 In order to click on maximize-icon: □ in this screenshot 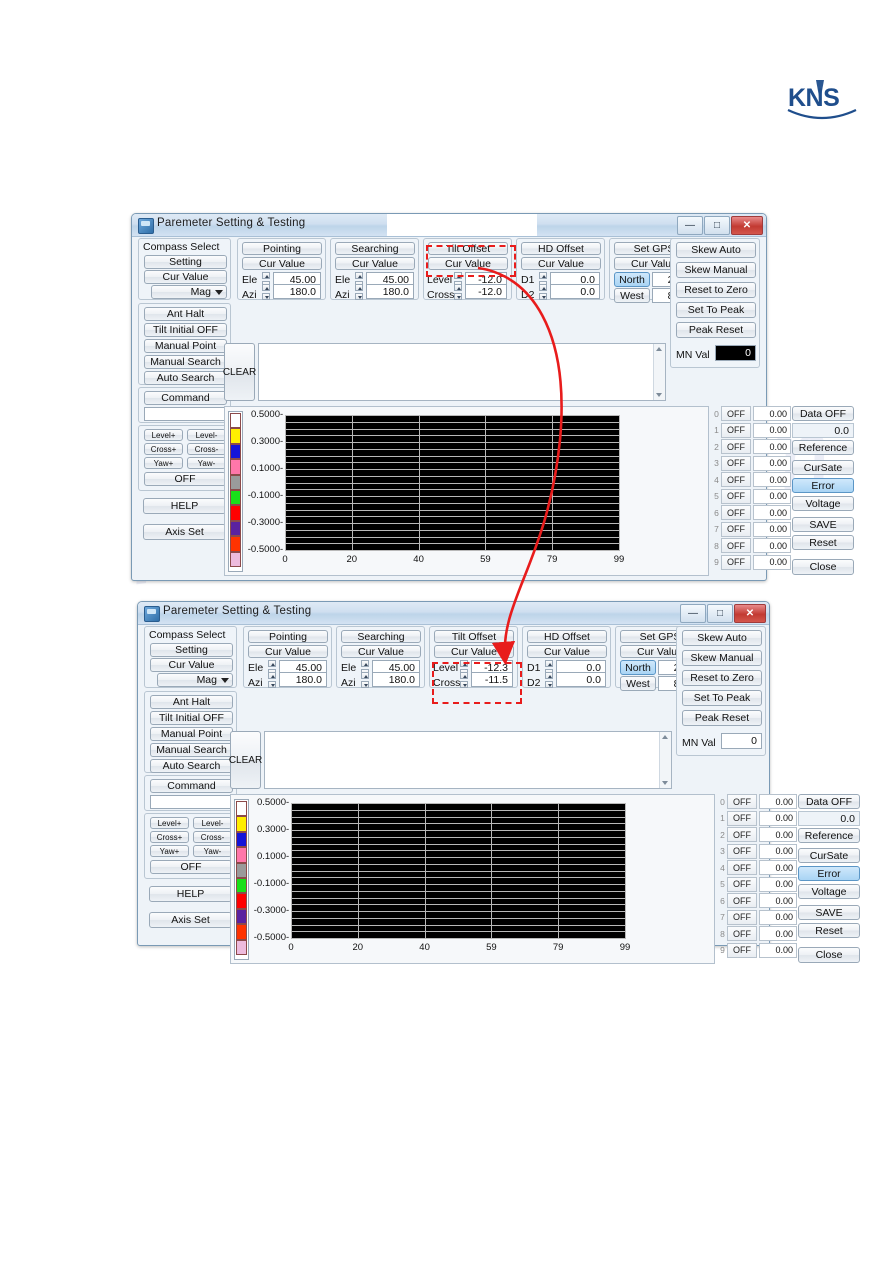, I will do `click(717, 225)`.